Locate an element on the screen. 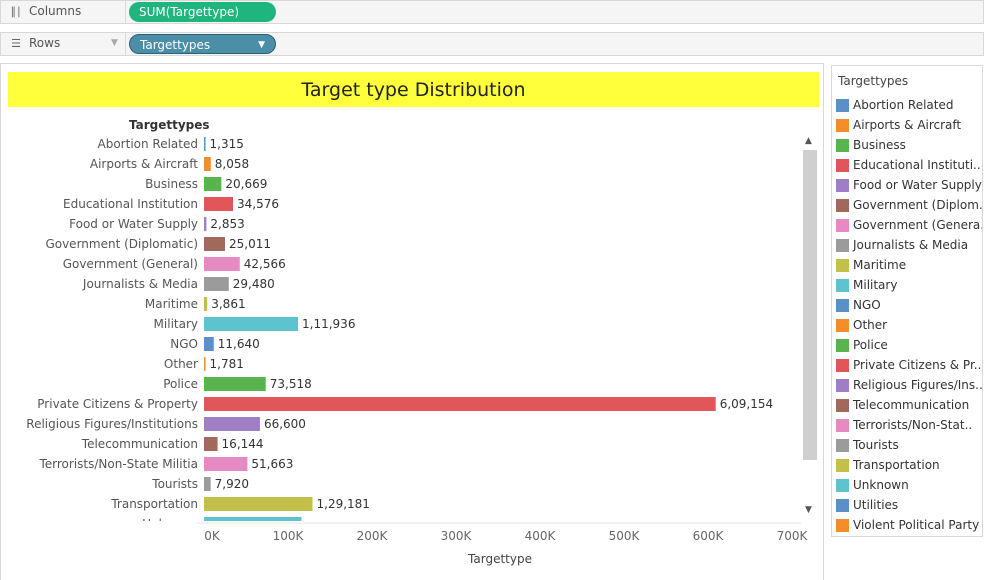  category-label: Telecommunication is located at coordinates (139, 444).